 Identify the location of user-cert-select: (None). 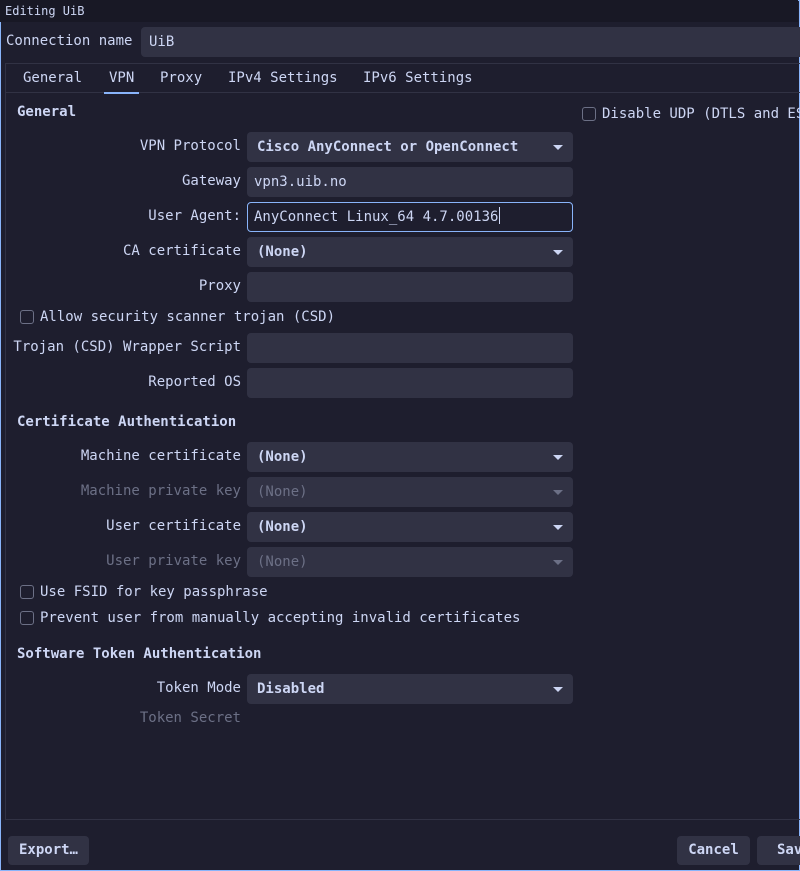
(410, 527).